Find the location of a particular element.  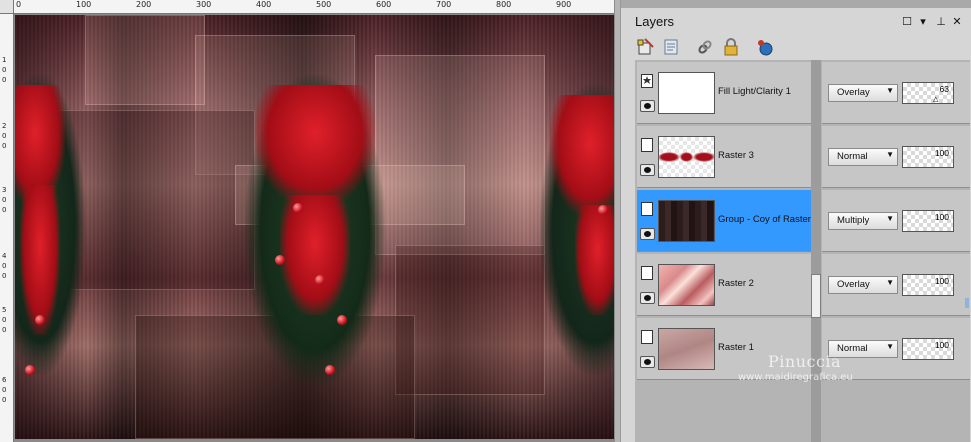

ruler-tick: 400 is located at coordinates (264, 4).